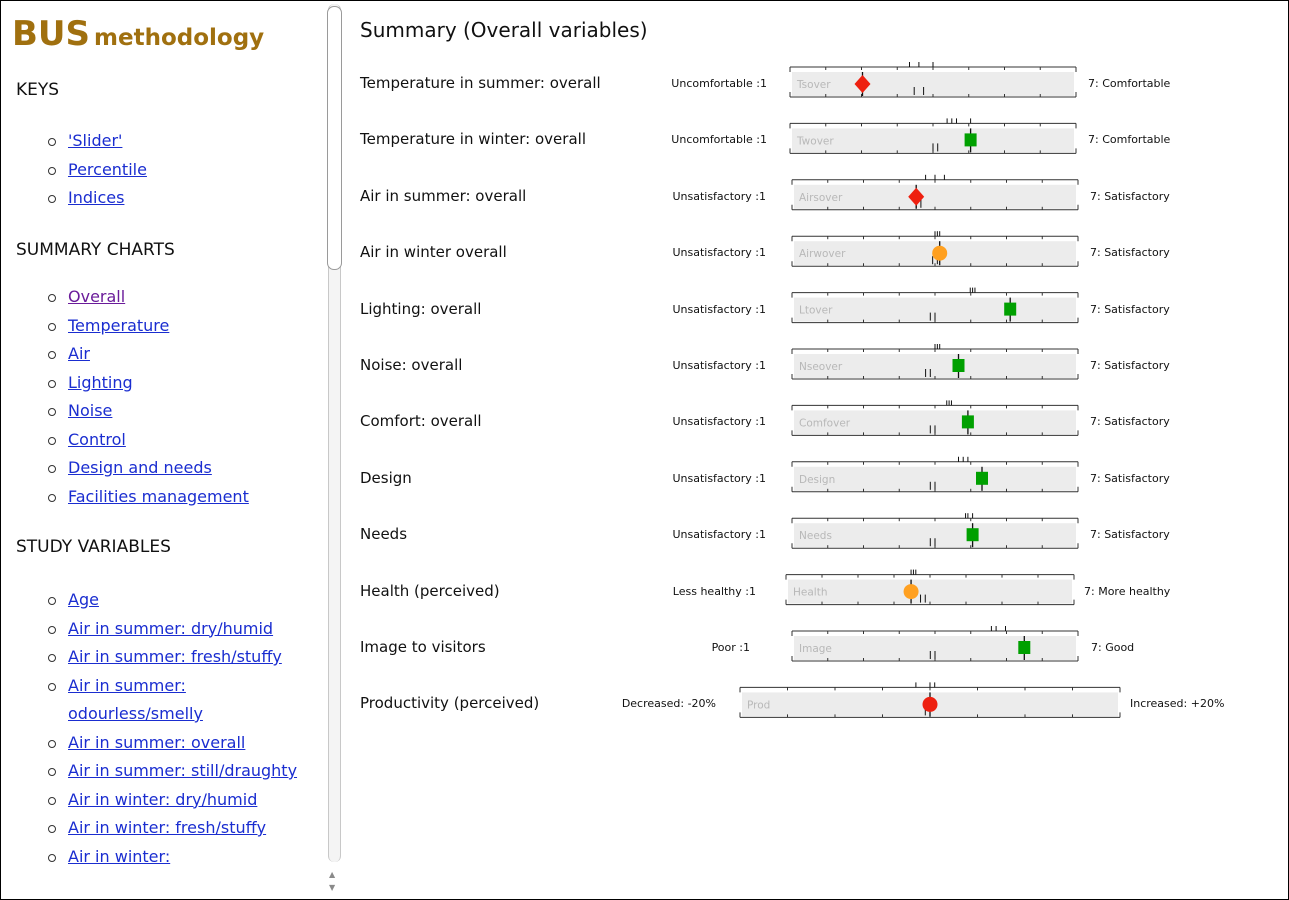 This screenshot has height=900, width=1289. I want to click on sidebar-scrollbar: ▲ ▼, so click(334, 450).